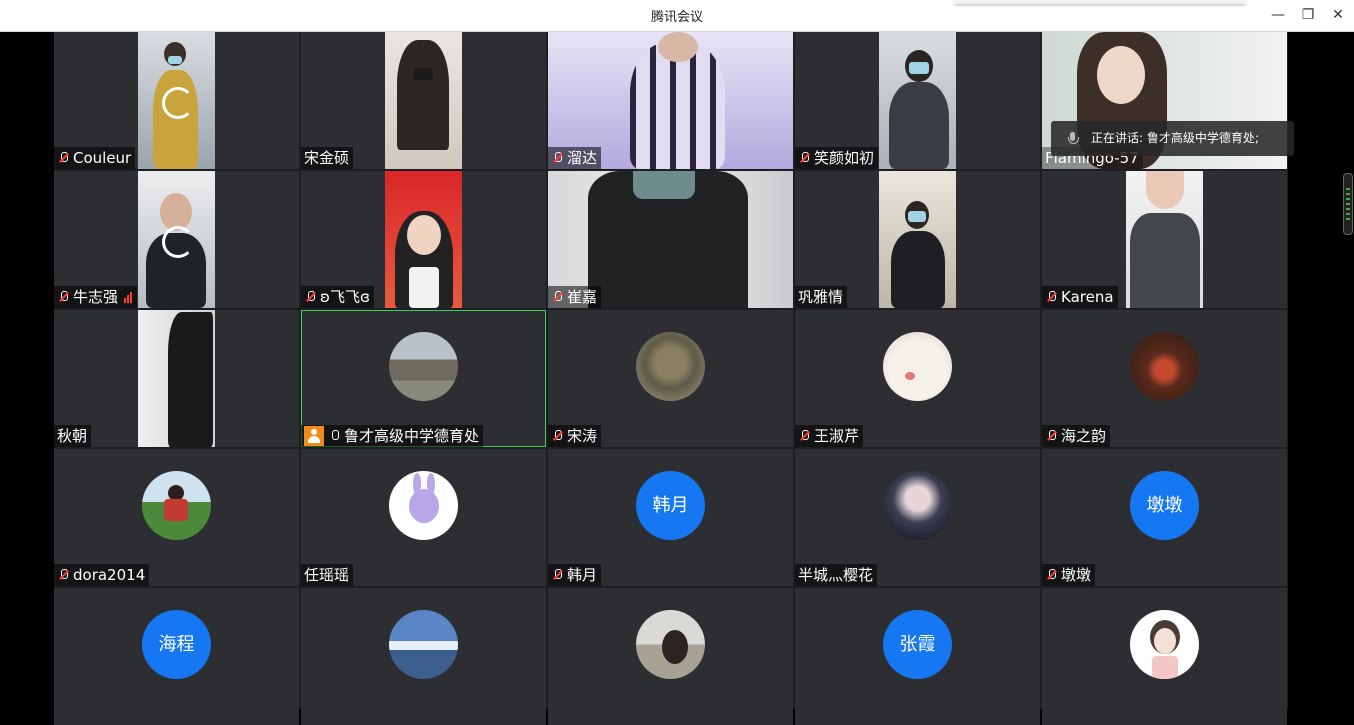  What do you see at coordinates (178, 103) in the screenshot?
I see `loading-spinner-icon` at bounding box center [178, 103].